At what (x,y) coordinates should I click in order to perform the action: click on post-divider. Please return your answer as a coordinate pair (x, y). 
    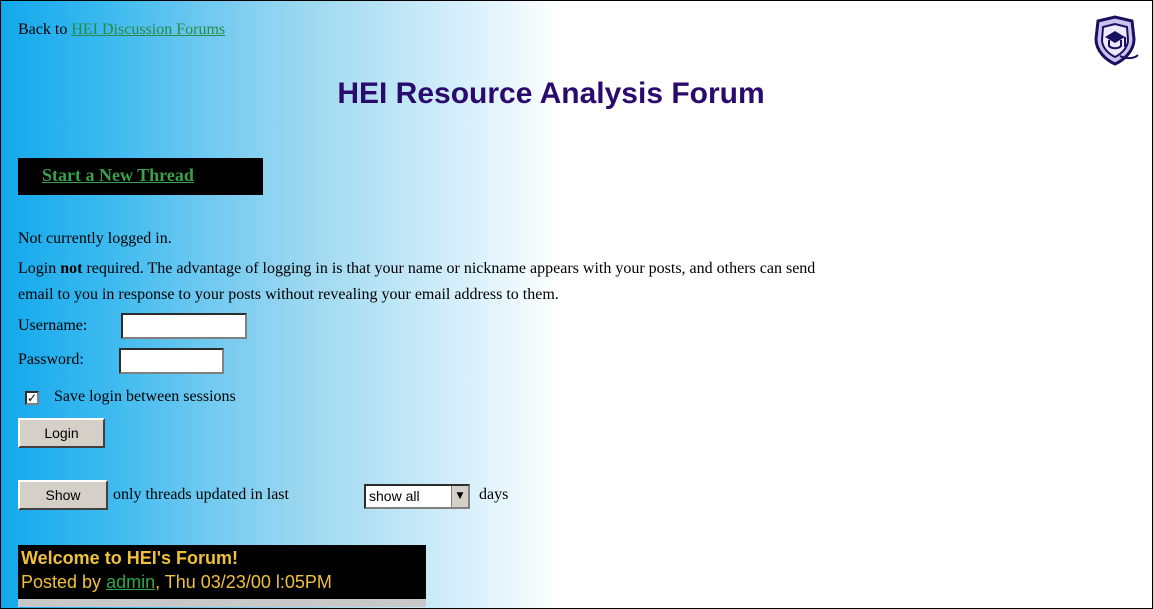
    Looking at the image, I should click on (222, 603).